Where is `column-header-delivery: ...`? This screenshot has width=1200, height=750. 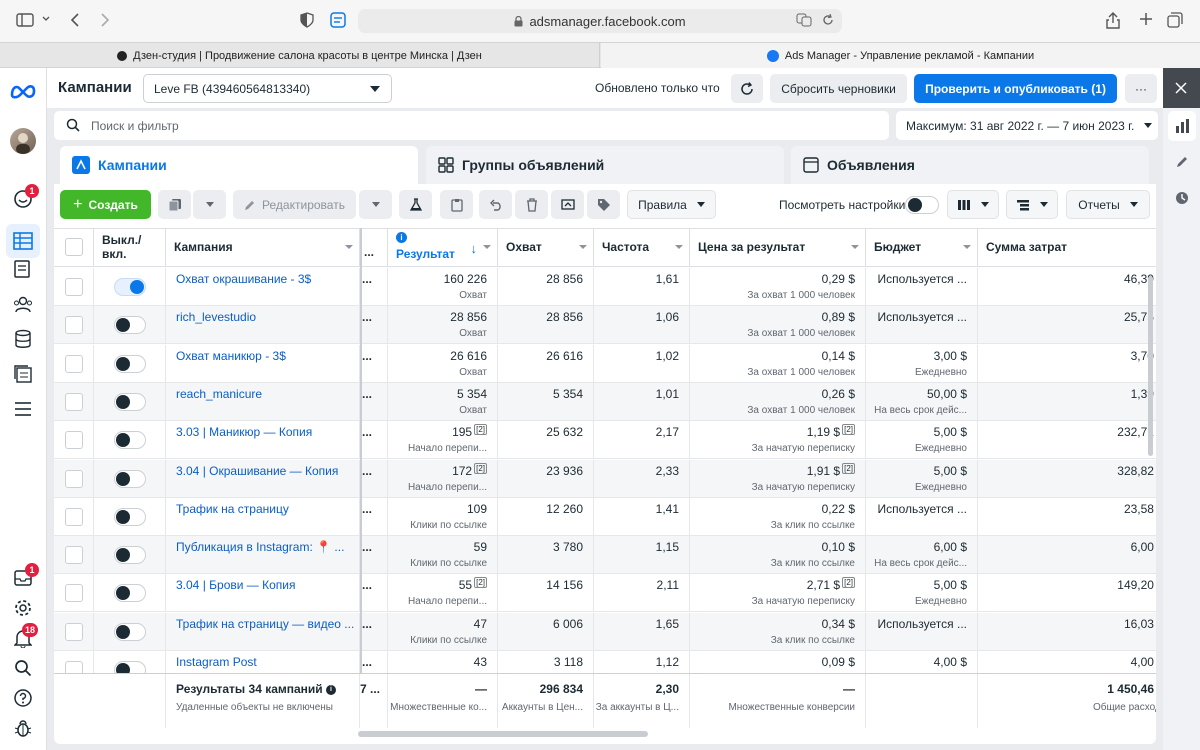
column-header-delivery: ... is located at coordinates (375, 248).